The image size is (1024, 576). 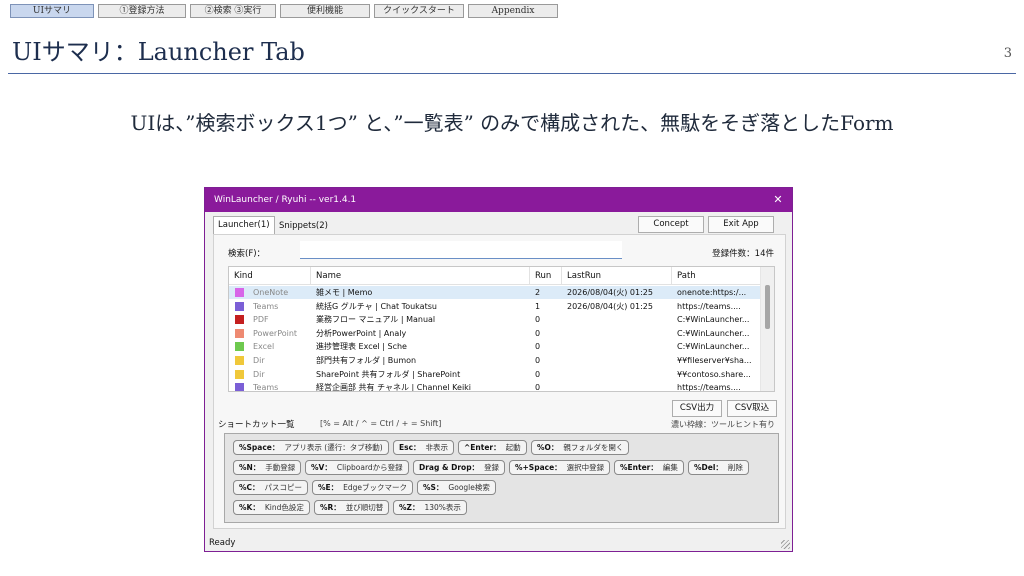 What do you see at coordinates (610, 292) in the screenshot?
I see `cell-lastrun: 2026/08/04(火) 01:25` at bounding box center [610, 292].